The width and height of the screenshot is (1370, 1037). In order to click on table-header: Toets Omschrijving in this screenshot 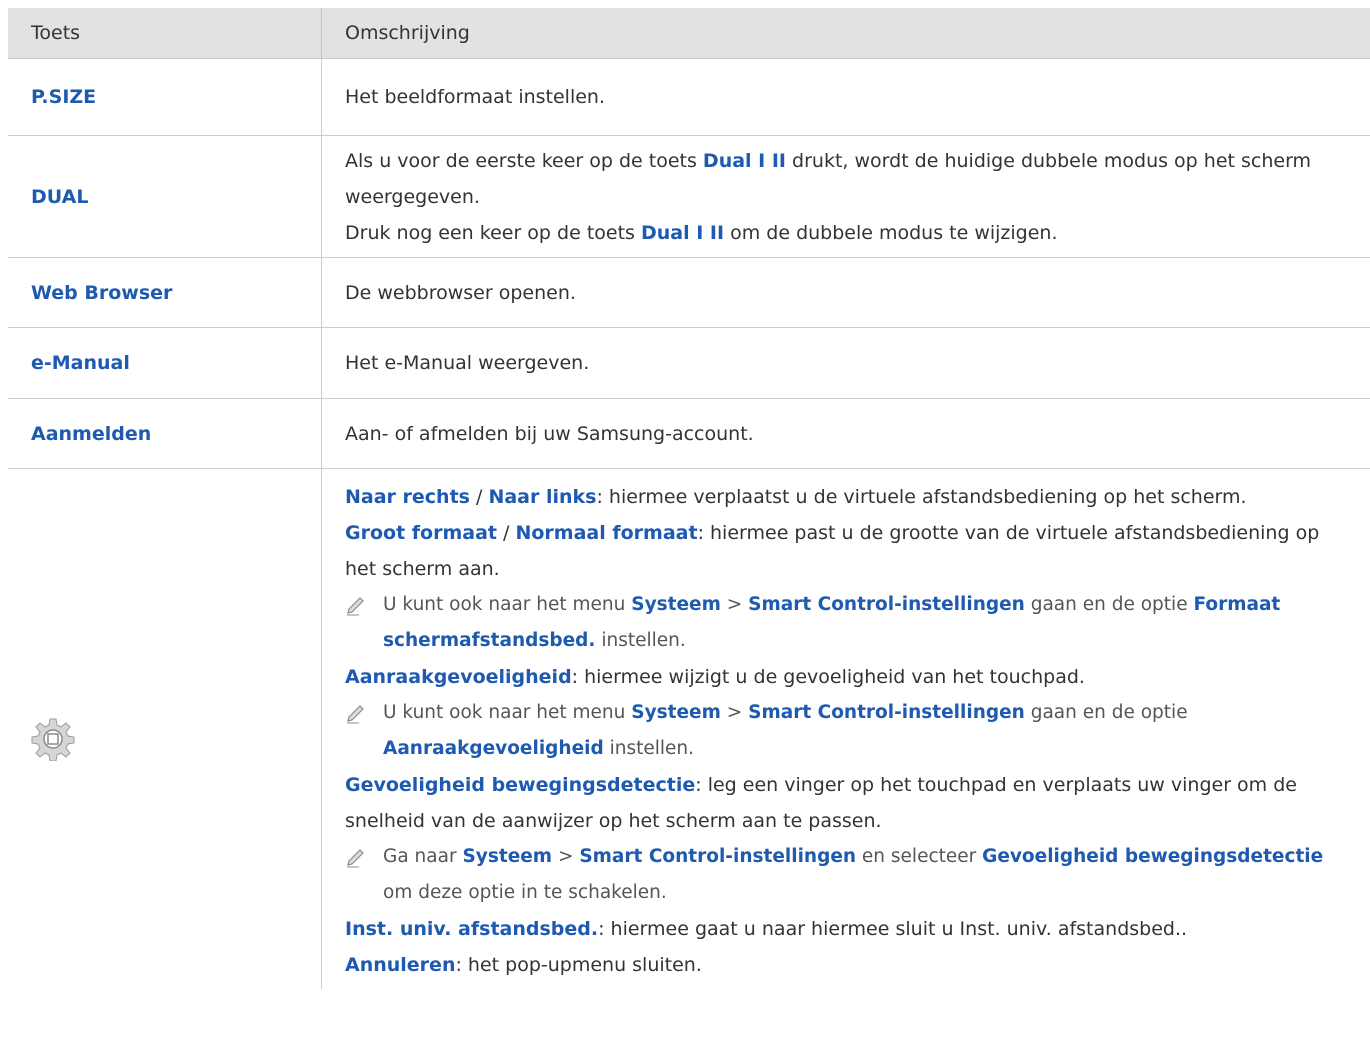, I will do `click(689, 33)`.